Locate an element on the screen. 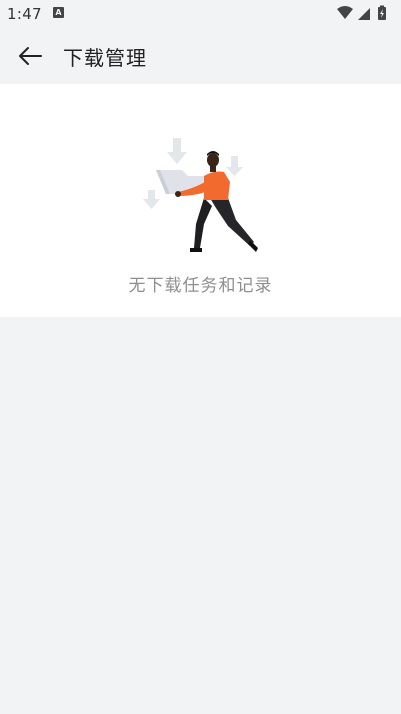  page-title: 下载管理 is located at coordinates (105, 58).